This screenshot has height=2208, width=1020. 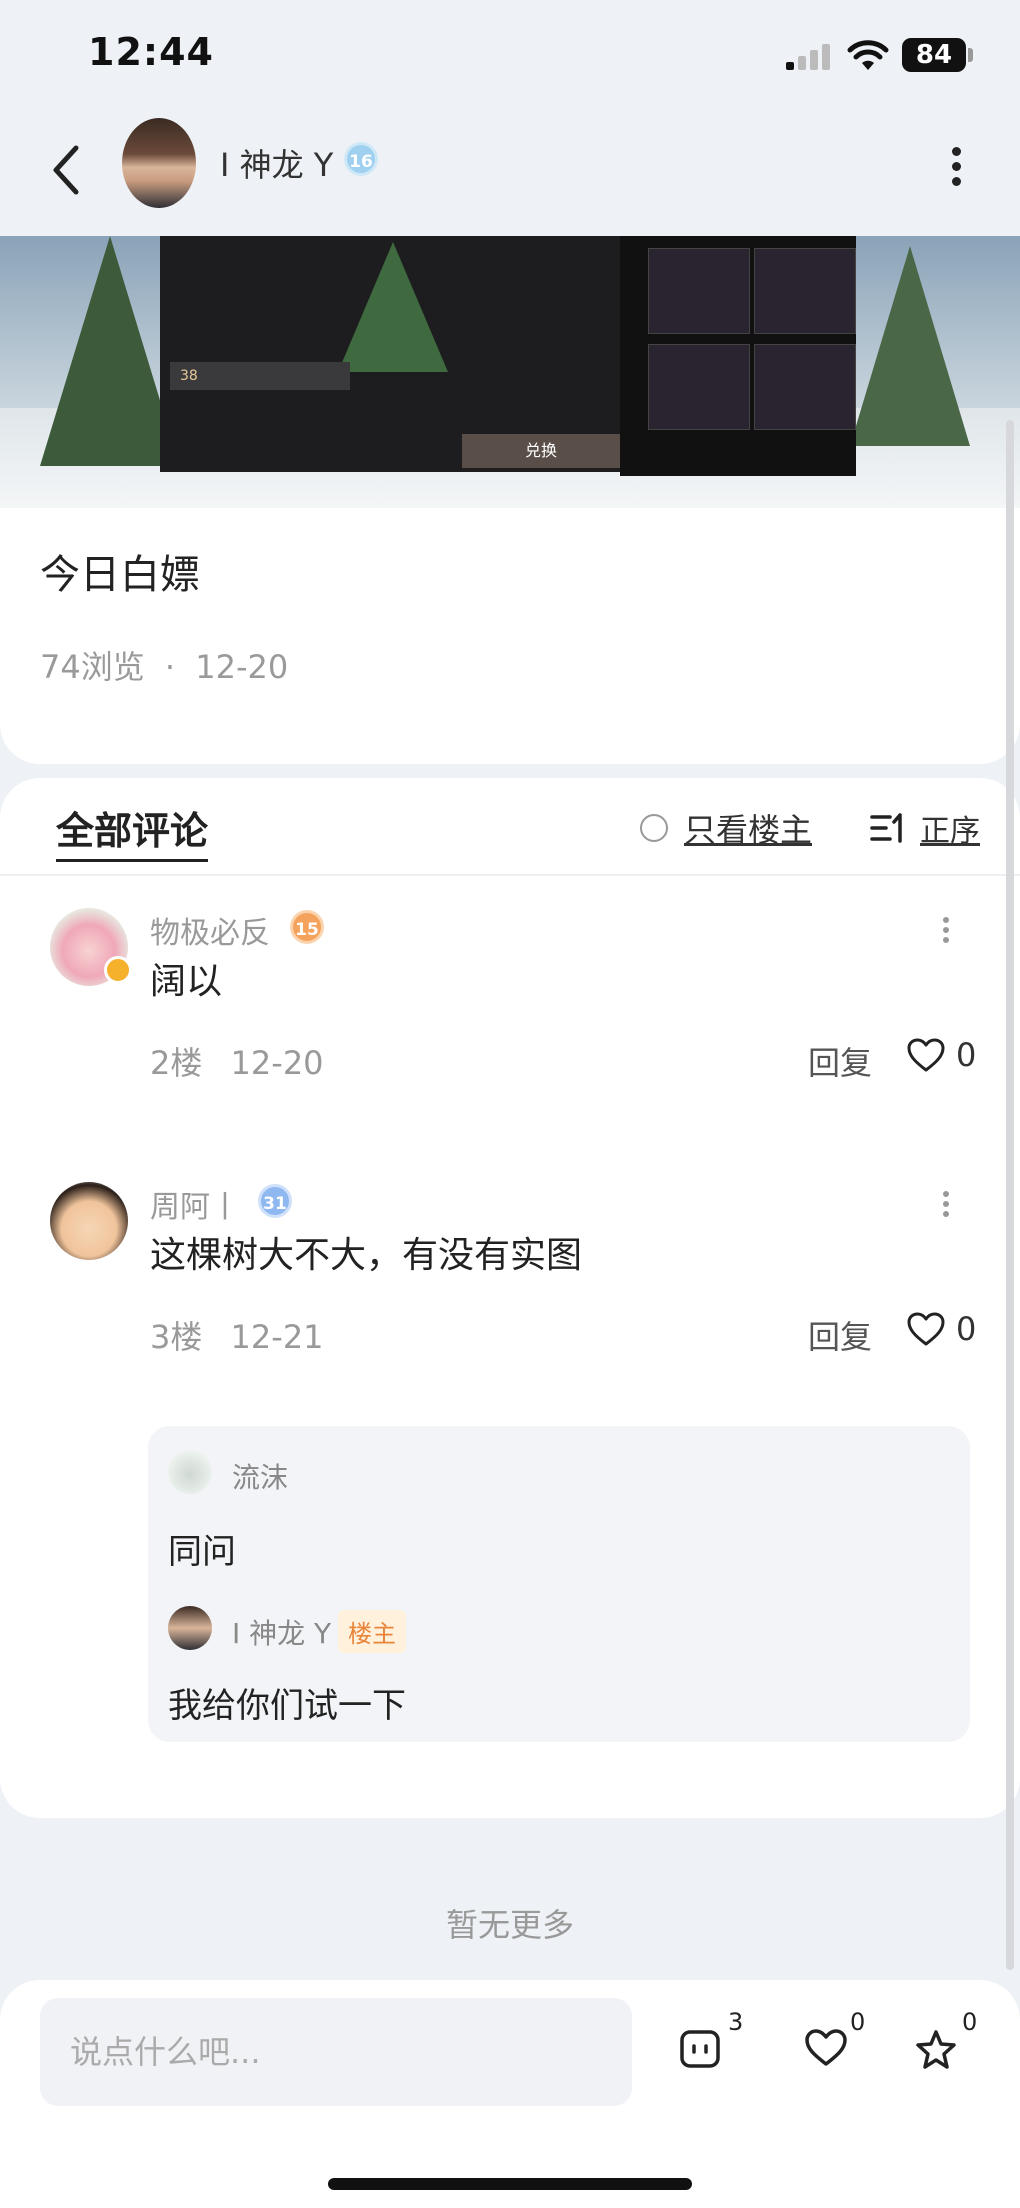 What do you see at coordinates (510, 173) in the screenshot?
I see `post-header: I 神龙 Y 16` at bounding box center [510, 173].